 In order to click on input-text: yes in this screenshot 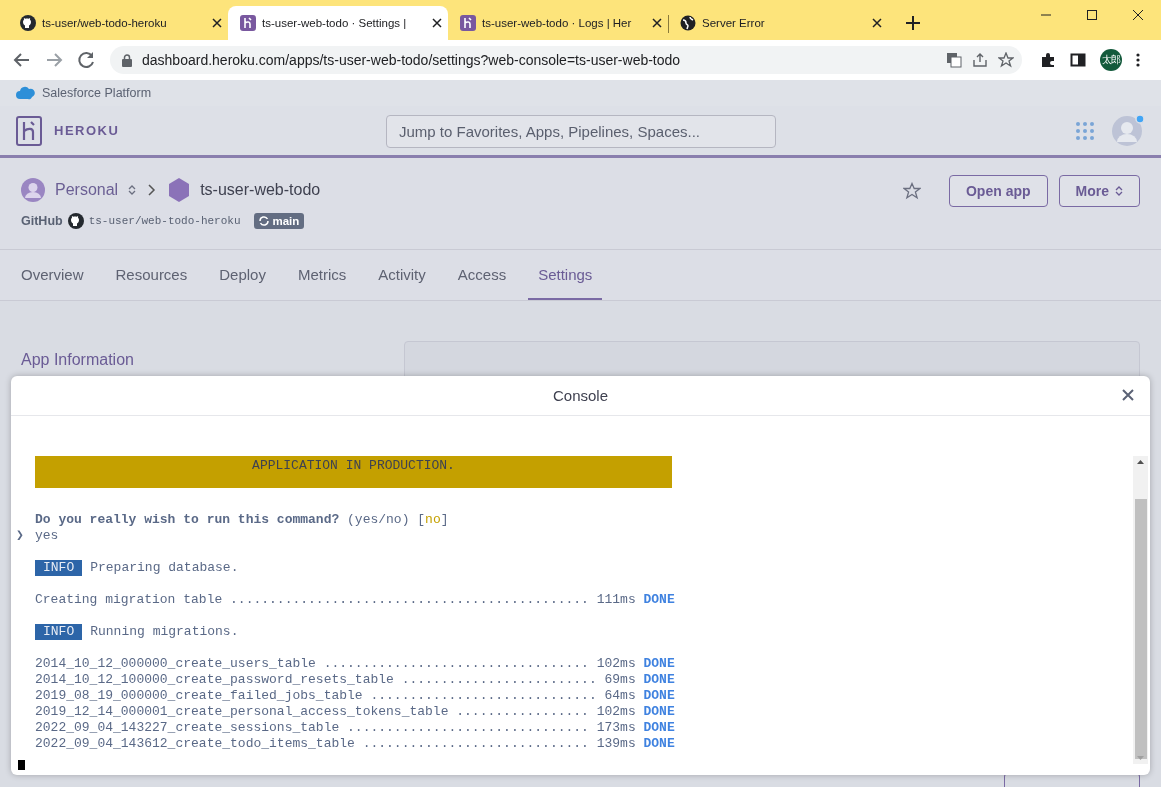, I will do `click(47, 536)`.